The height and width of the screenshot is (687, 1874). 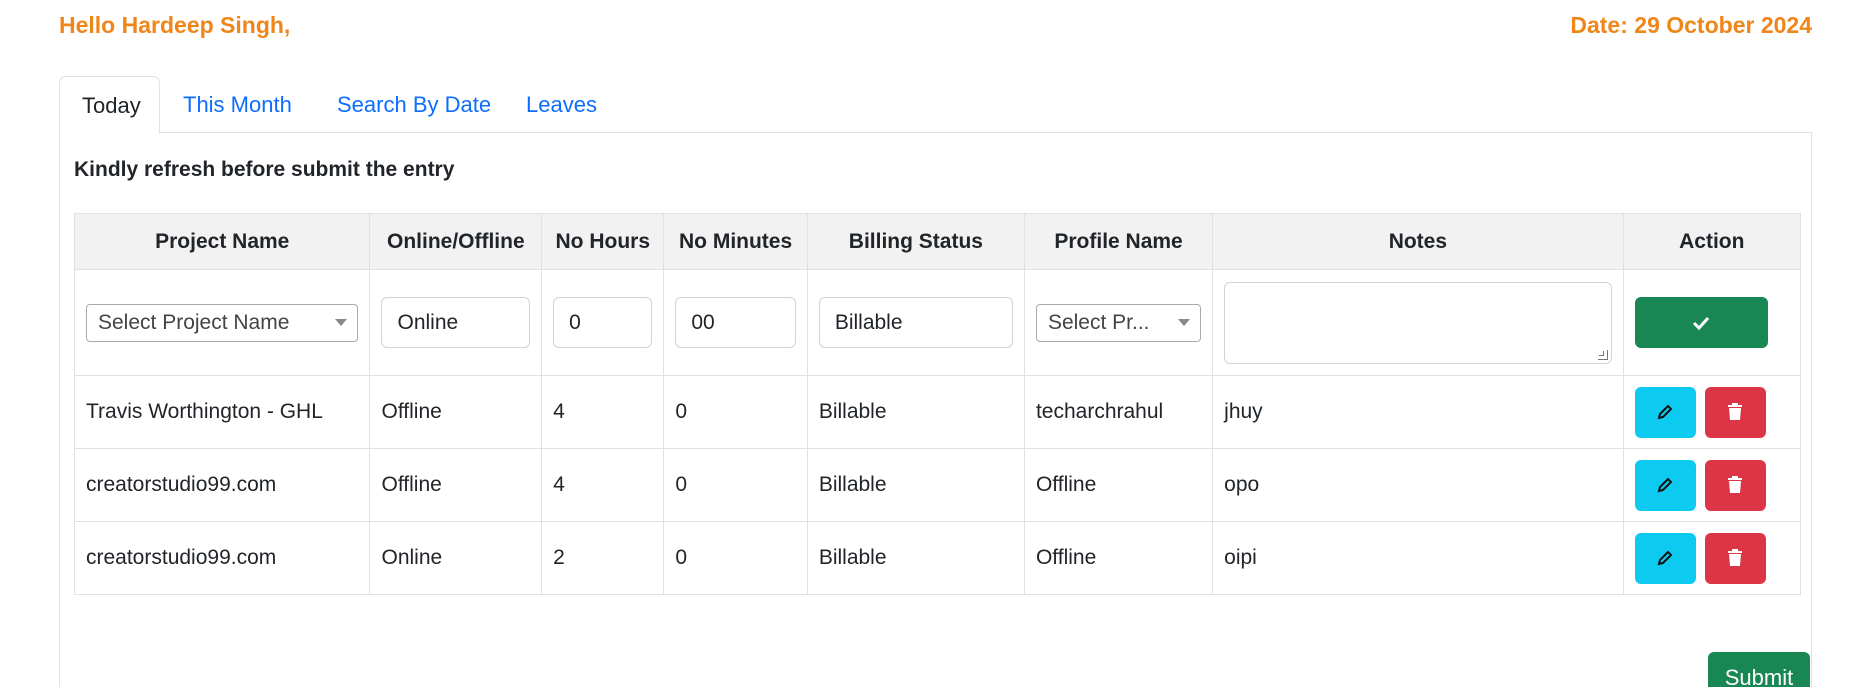 What do you see at coordinates (1418, 412) in the screenshot?
I see `cell-notes: jhuy` at bounding box center [1418, 412].